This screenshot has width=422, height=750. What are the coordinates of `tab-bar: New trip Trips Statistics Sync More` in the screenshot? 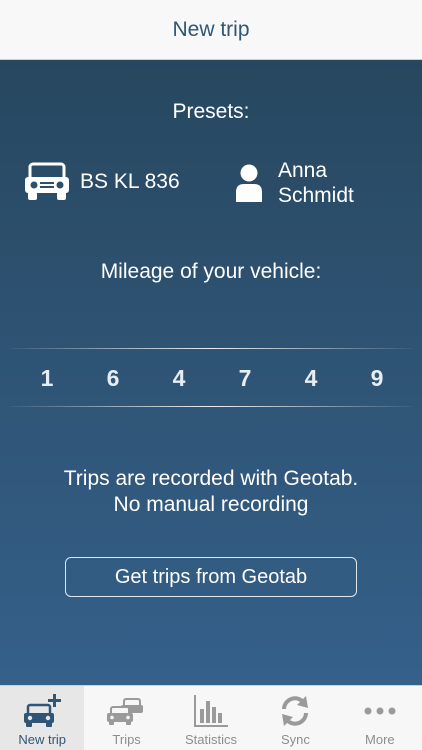 It's located at (211, 717).